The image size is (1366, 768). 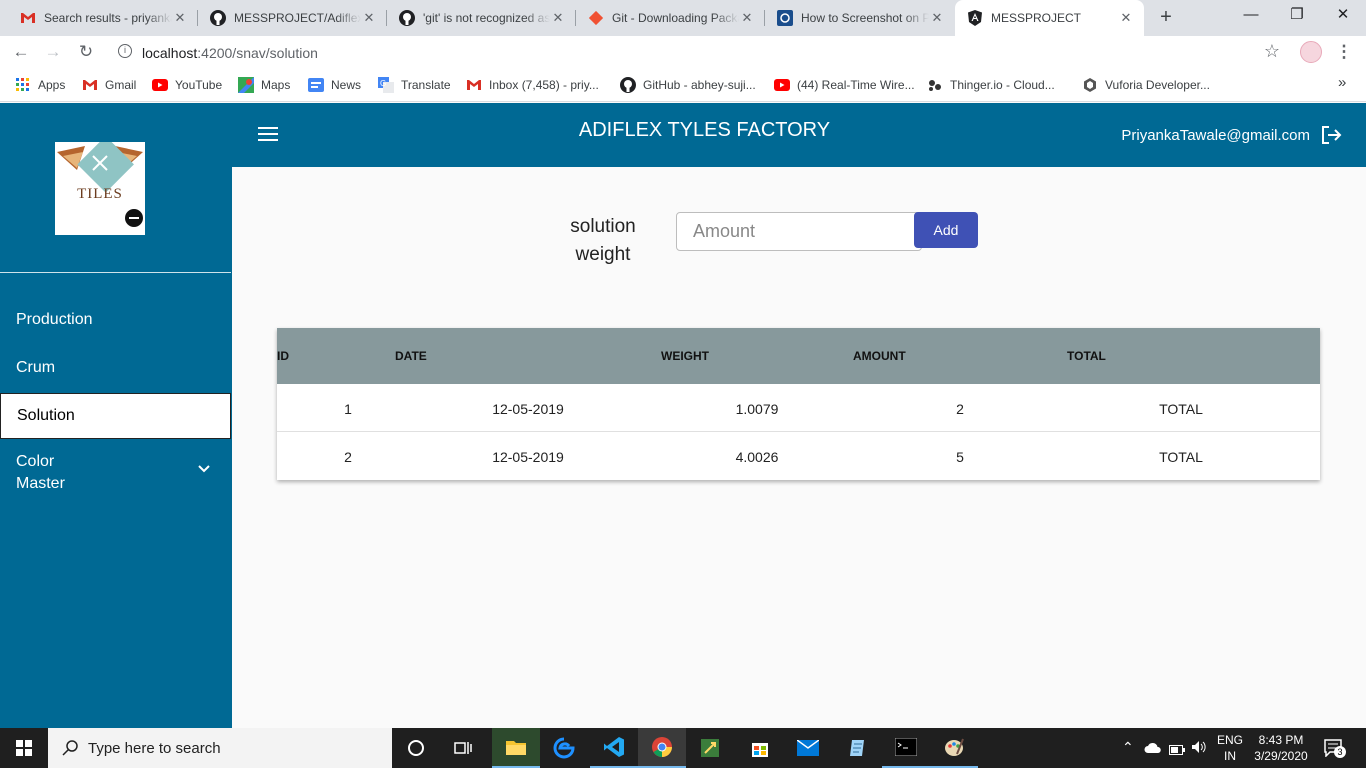 I want to click on amount-input, so click(x=799, y=231).